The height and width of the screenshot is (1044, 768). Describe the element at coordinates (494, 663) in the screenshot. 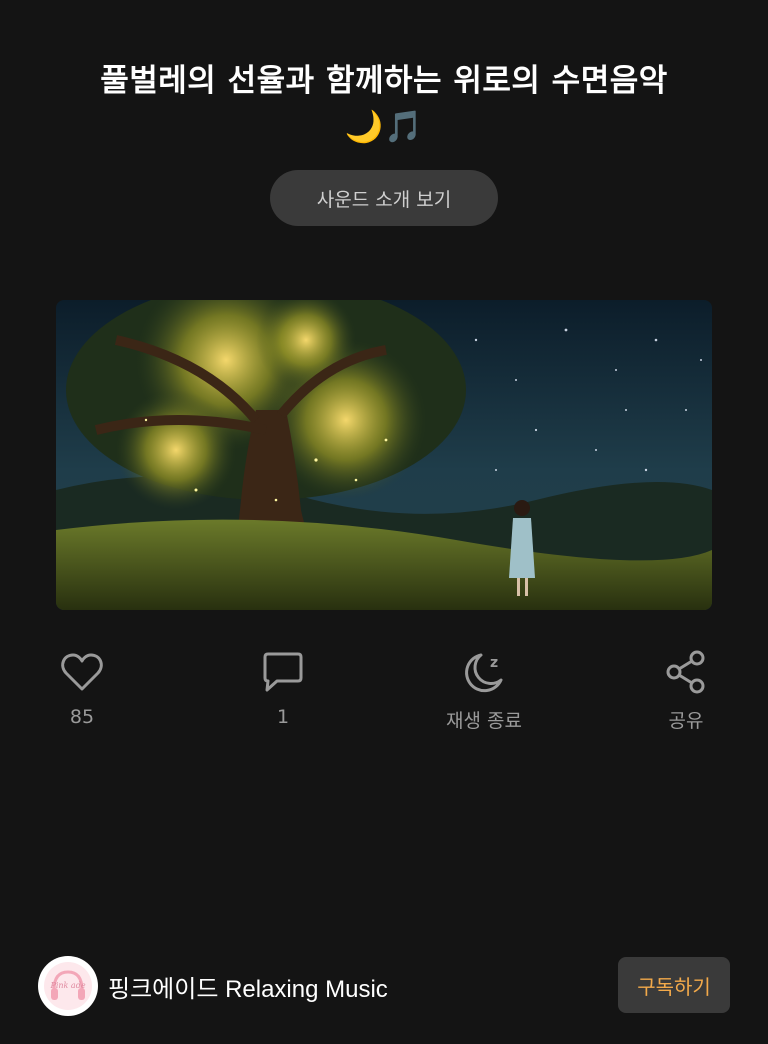

I see `svg-text: z` at that location.